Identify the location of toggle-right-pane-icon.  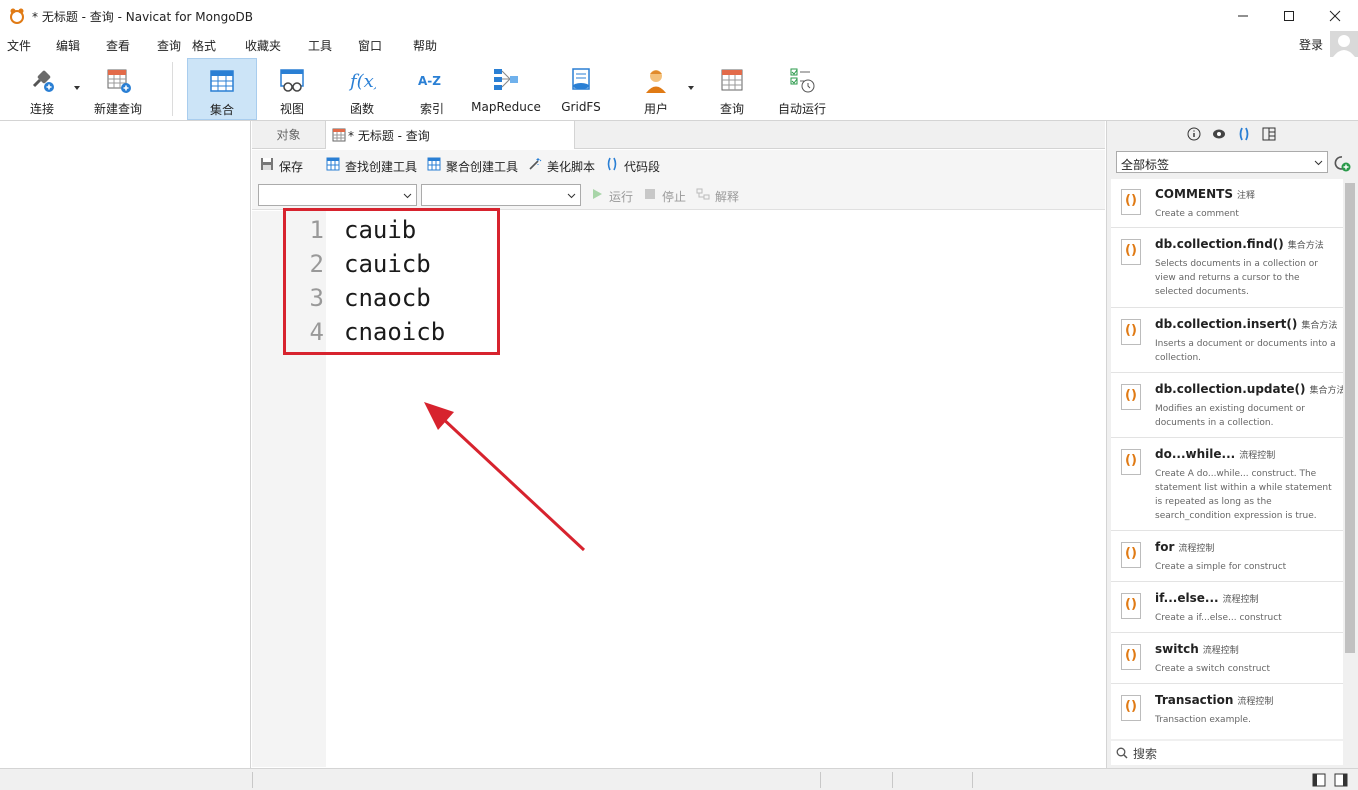
(1341, 780).